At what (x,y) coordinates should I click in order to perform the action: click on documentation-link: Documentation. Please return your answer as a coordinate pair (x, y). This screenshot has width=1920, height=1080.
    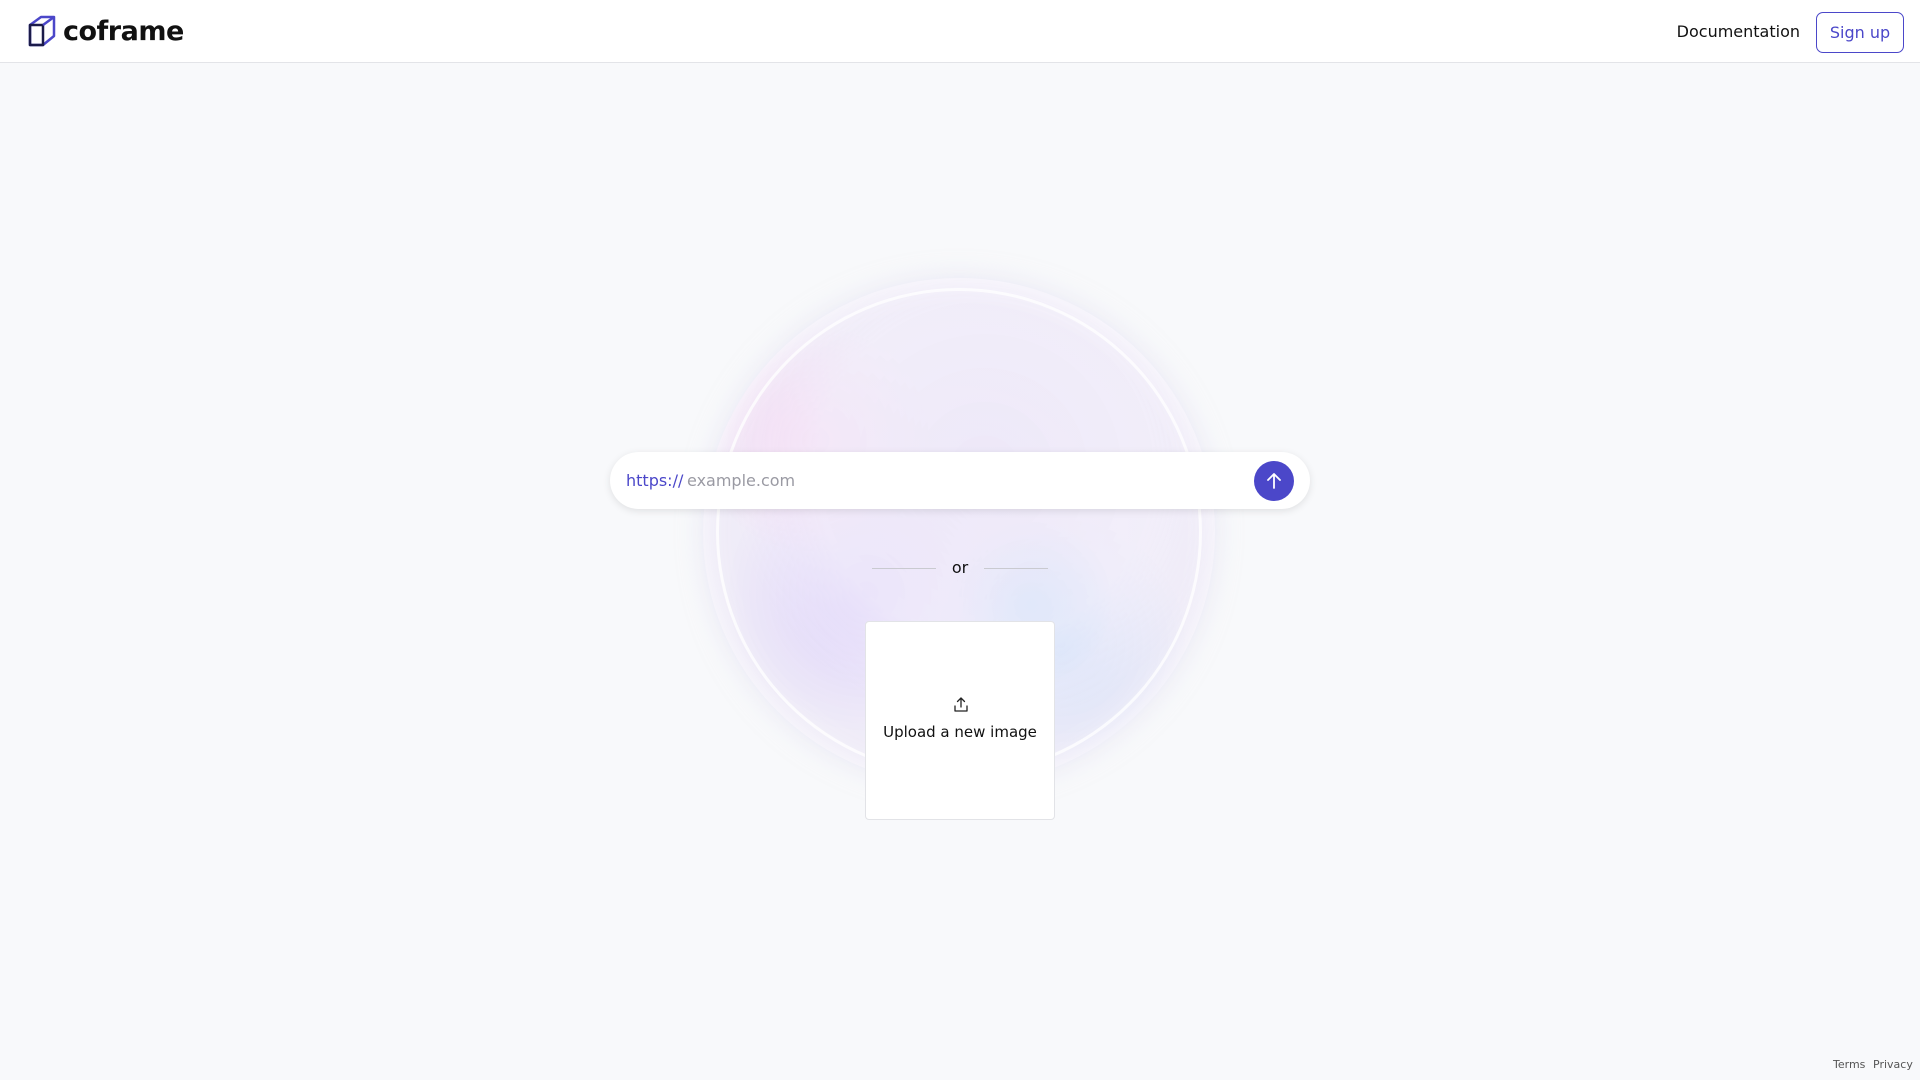
    Looking at the image, I should click on (1738, 31).